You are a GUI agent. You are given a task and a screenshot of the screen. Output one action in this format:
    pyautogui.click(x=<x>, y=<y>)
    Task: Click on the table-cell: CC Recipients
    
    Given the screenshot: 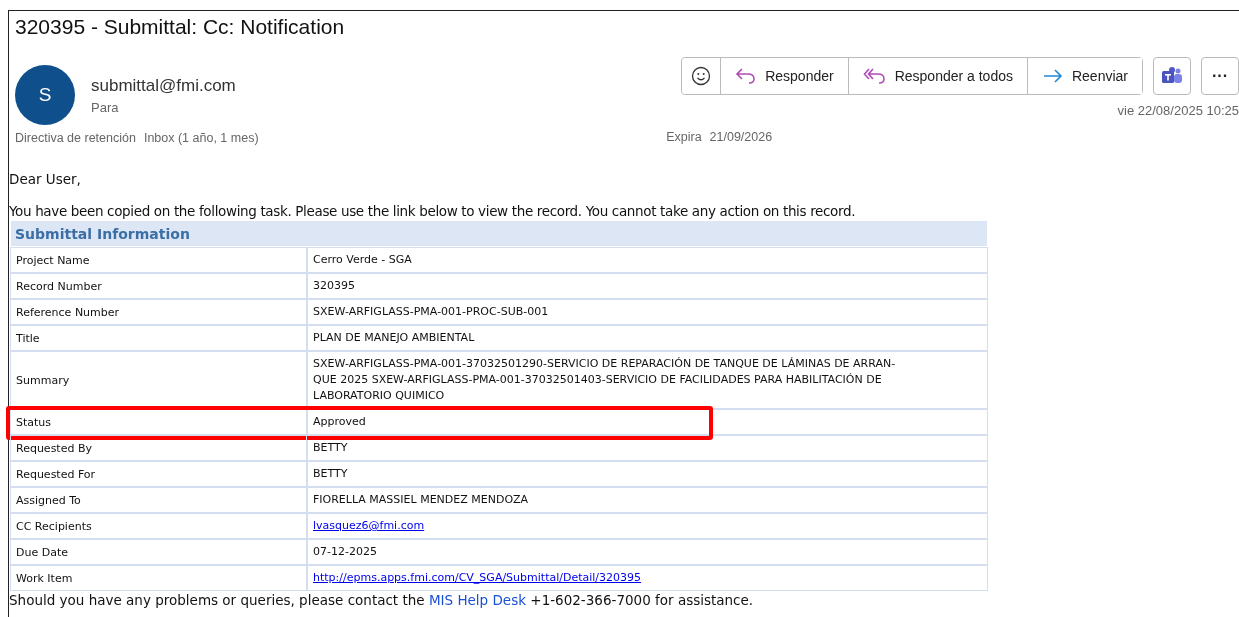 What is the action you would take?
    pyautogui.click(x=158, y=526)
    